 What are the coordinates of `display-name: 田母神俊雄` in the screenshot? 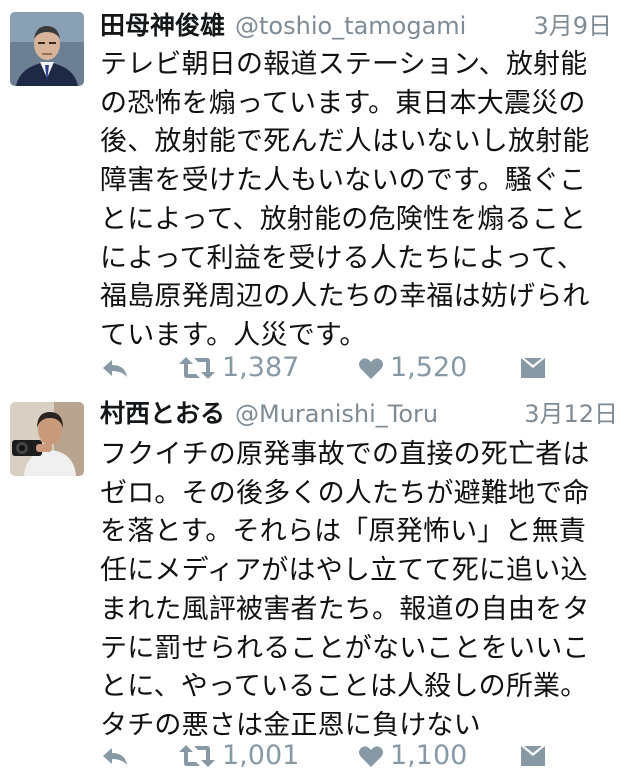 It's located at (162, 25).